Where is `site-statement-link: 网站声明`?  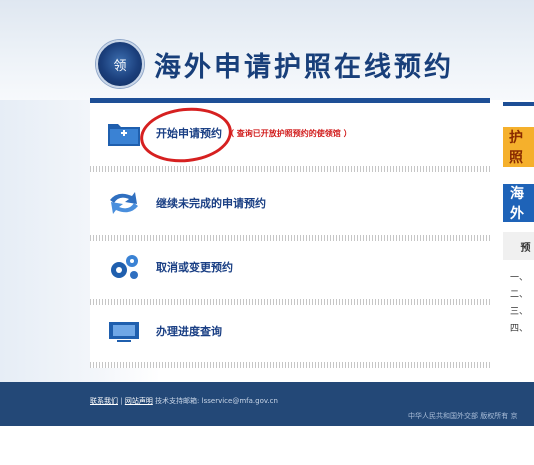 site-statement-link: 网站声明 is located at coordinates (139, 401).